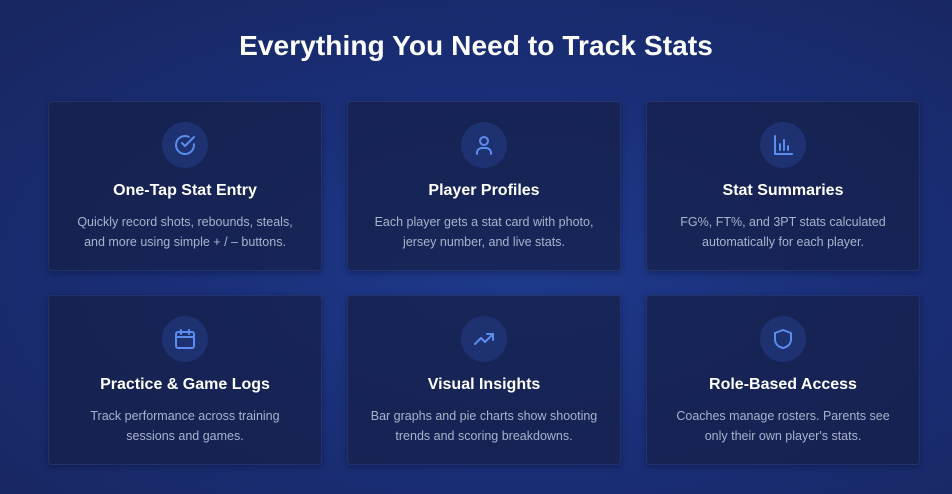 This screenshot has height=494, width=952. I want to click on check-circle-icon, so click(185, 145).